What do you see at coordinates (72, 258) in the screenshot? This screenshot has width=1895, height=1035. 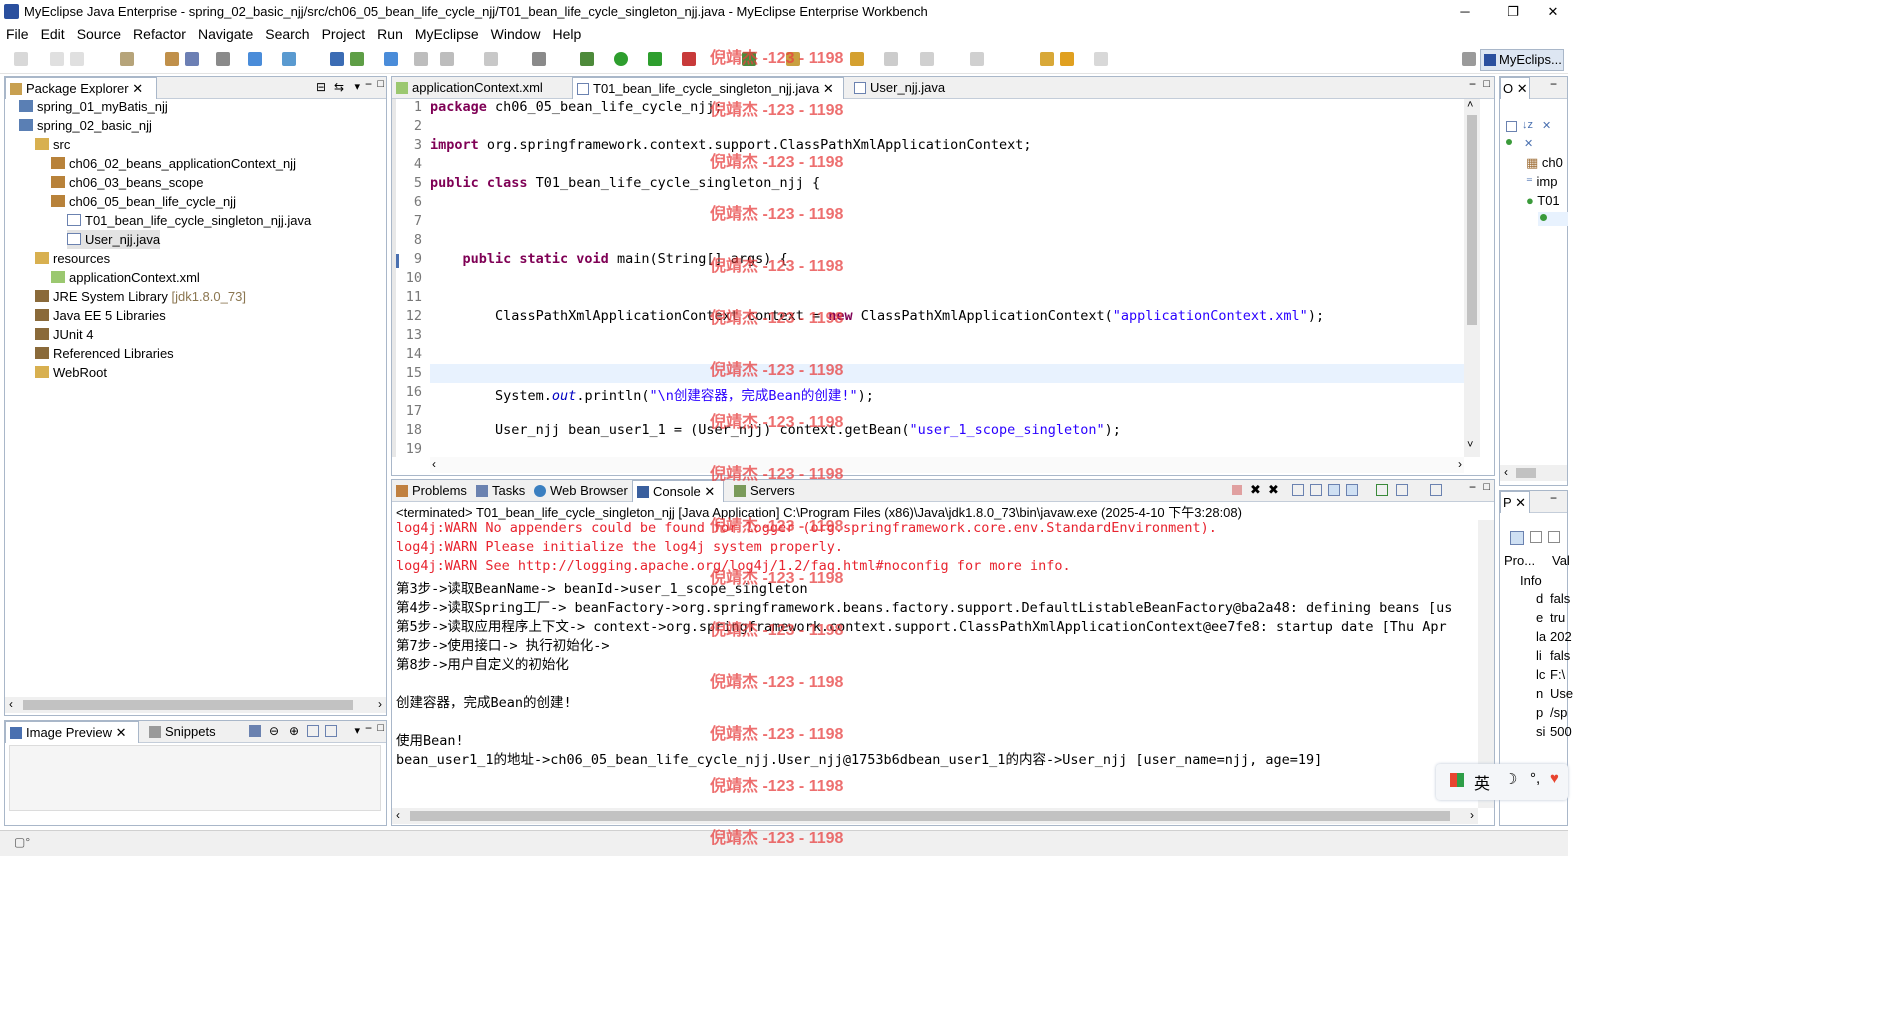 I see `tree-item: resources` at bounding box center [72, 258].